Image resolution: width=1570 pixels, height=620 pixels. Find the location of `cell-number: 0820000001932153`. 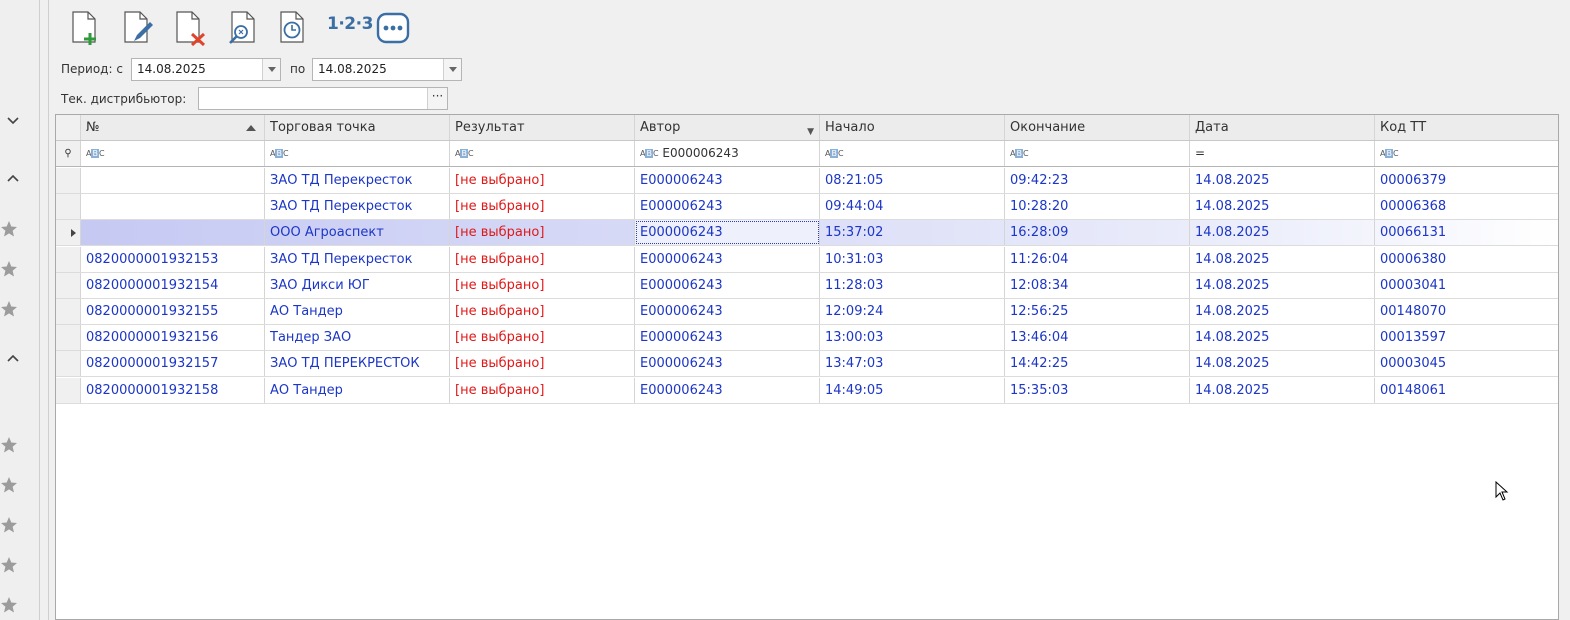

cell-number: 0820000001932153 is located at coordinates (173, 259).